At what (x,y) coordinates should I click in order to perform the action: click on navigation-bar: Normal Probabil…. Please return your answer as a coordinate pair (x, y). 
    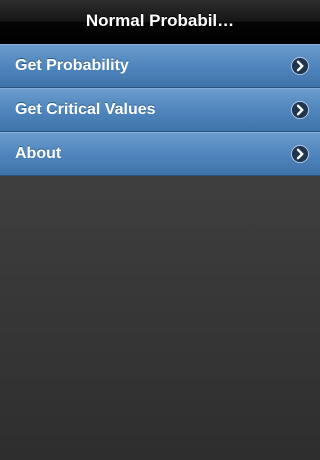
    Looking at the image, I should click on (160, 22).